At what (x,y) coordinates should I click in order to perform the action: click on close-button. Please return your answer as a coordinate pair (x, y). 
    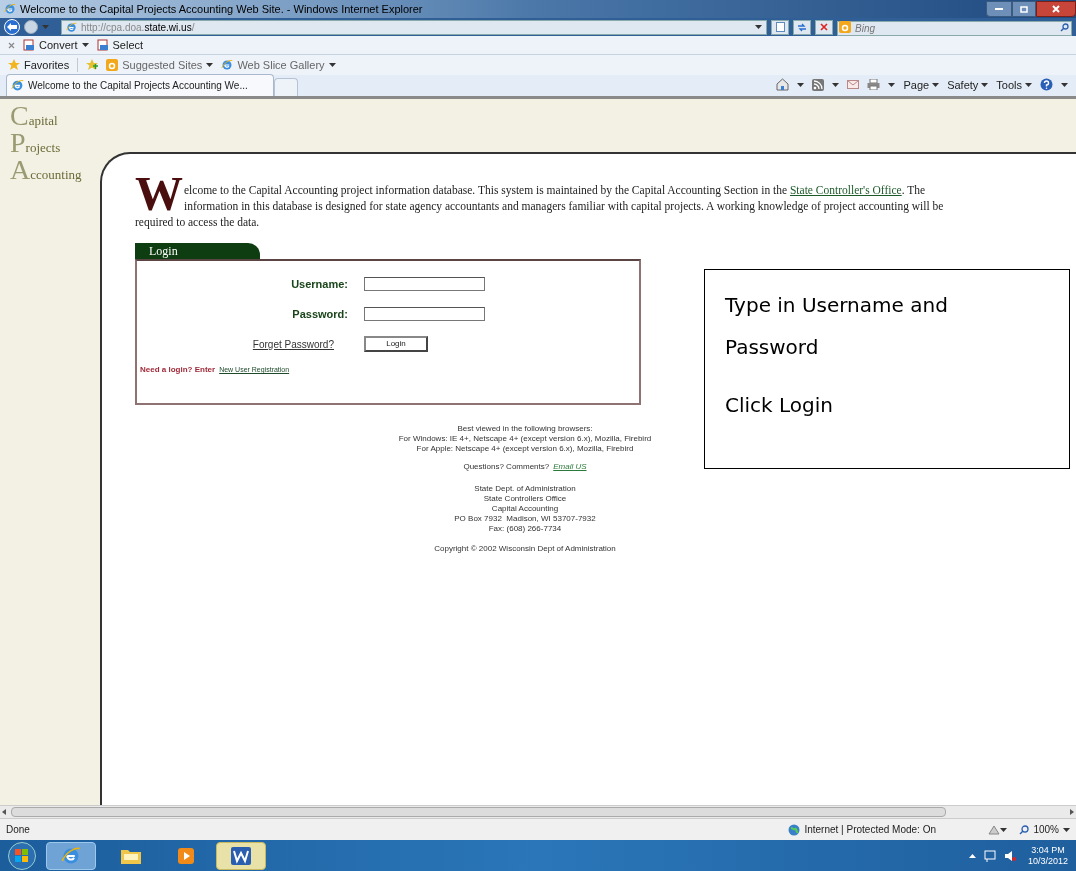
    Looking at the image, I should click on (1056, 9).